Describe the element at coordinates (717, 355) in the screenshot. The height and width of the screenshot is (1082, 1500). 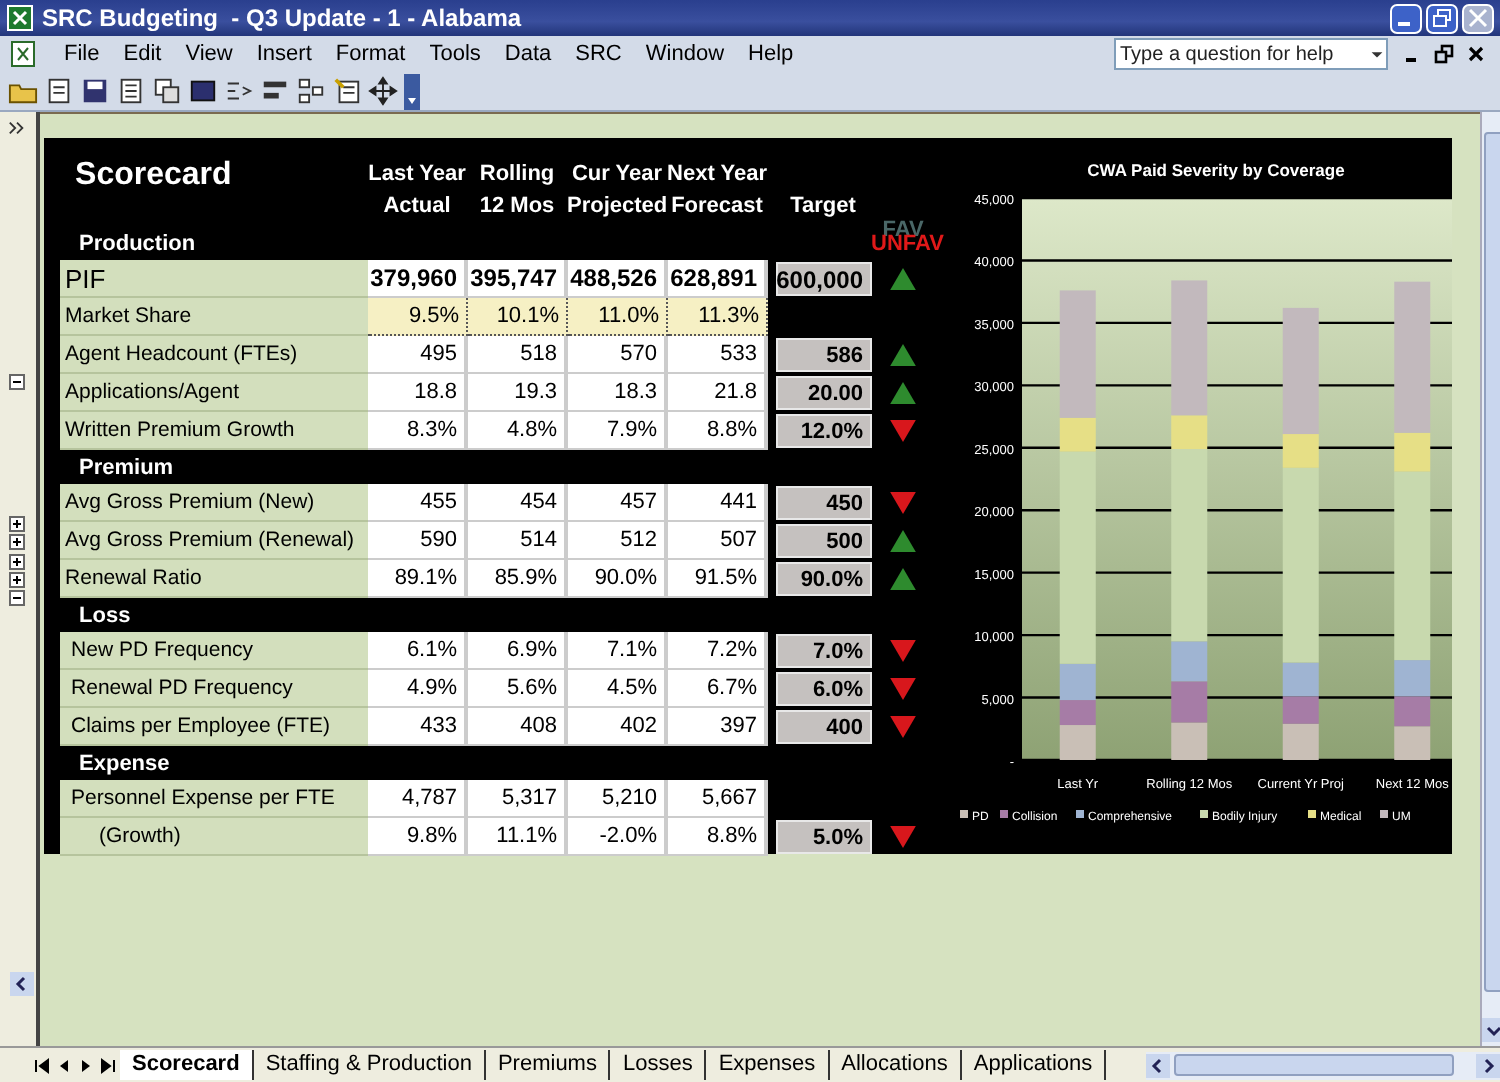
I see `table-cell: 533` at that location.